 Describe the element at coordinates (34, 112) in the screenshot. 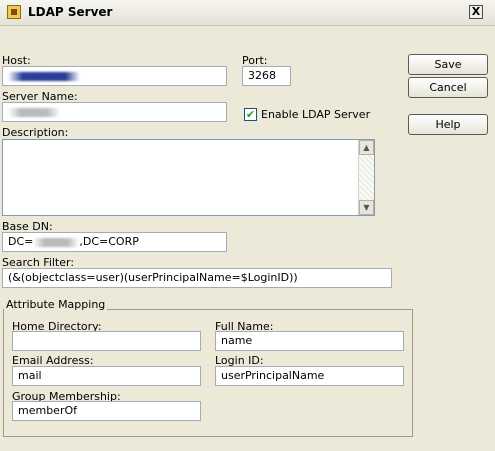

I see `redacted-server-name-value` at that location.